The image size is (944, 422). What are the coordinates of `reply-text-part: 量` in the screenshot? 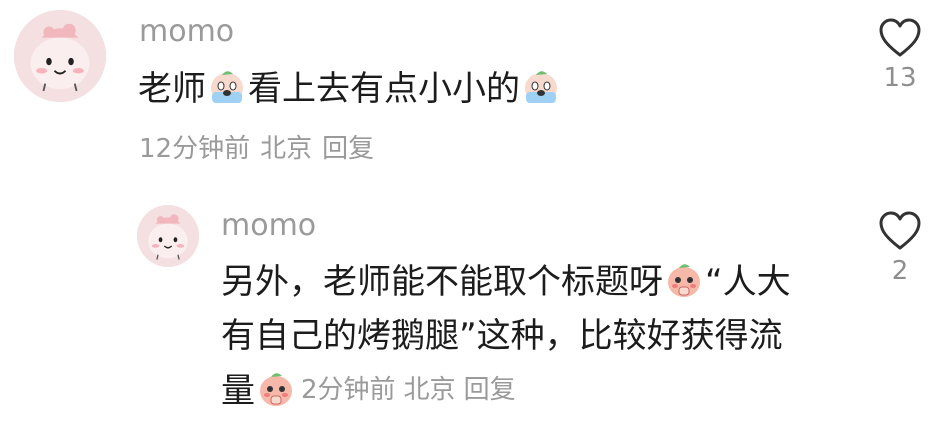 It's located at (238, 391).